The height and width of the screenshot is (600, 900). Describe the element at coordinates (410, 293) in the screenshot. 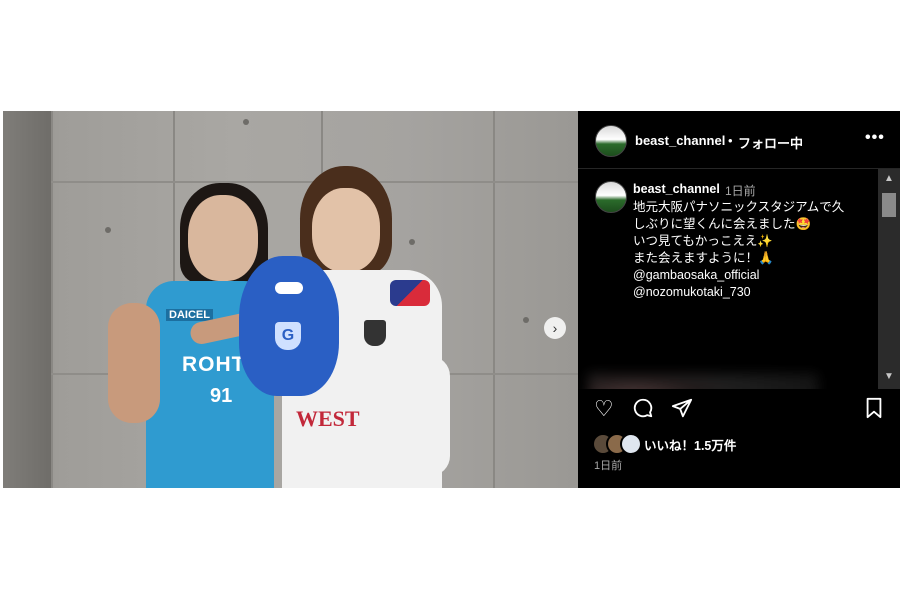

I see `jersey-stripe` at that location.